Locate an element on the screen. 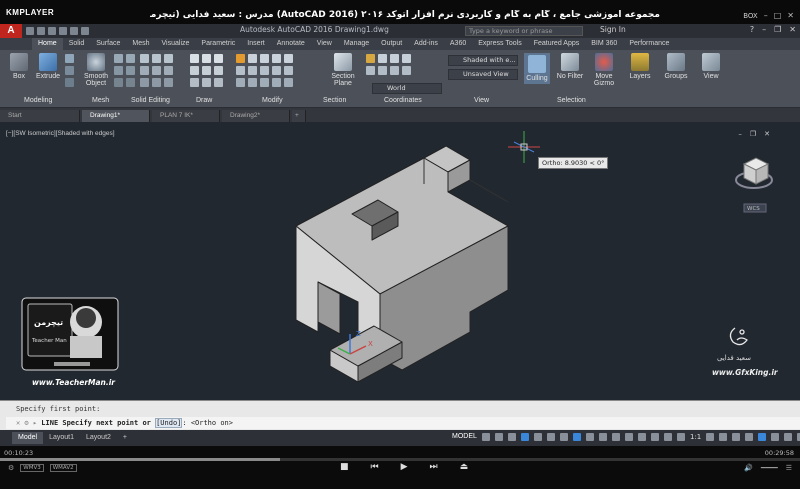  add-layout-button: + is located at coordinates (125, 438).